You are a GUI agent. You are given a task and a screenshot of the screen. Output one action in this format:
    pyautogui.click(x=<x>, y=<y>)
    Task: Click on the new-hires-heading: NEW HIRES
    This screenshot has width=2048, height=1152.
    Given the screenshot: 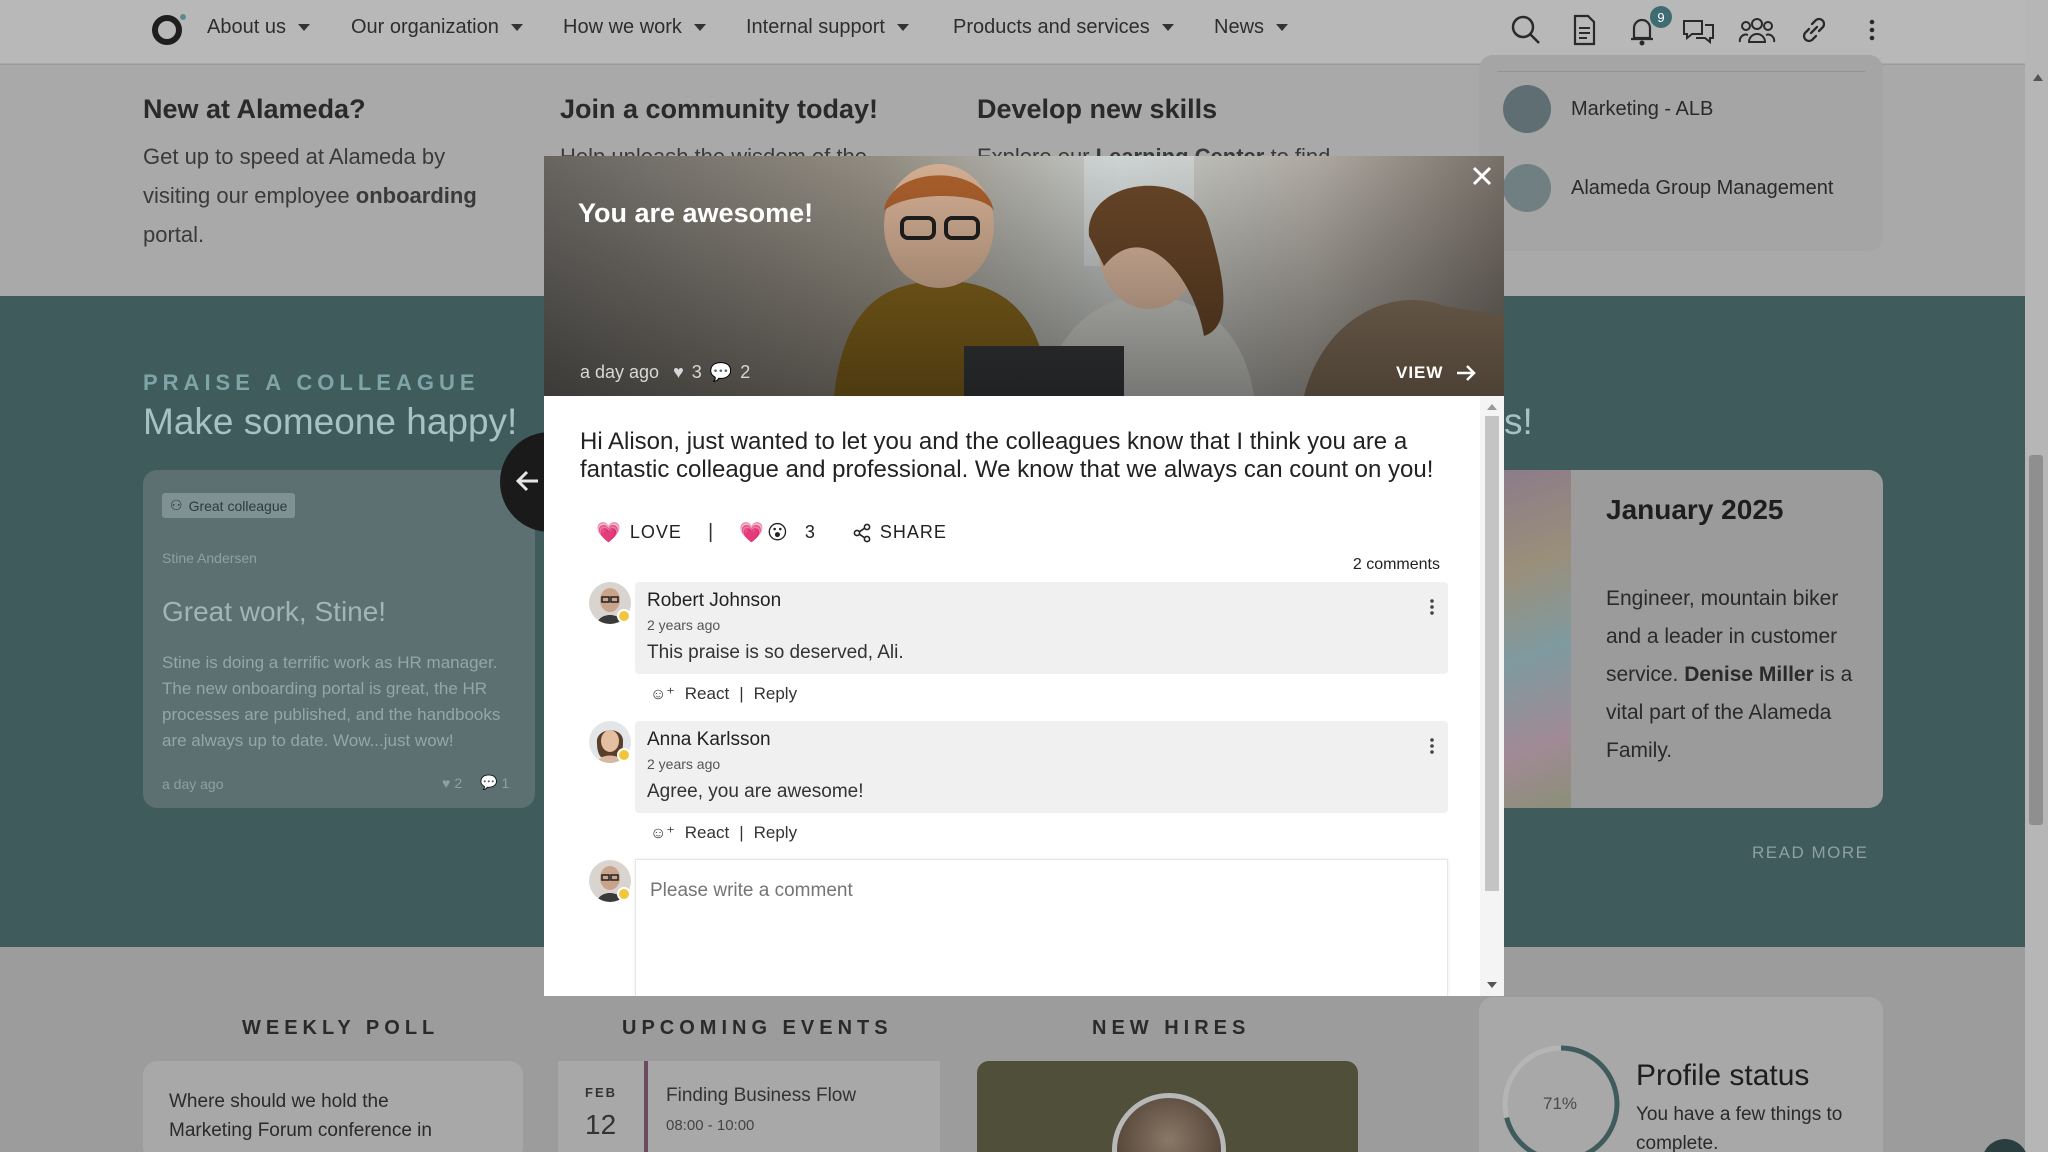 What is the action you would take?
    pyautogui.click(x=1171, y=1028)
    